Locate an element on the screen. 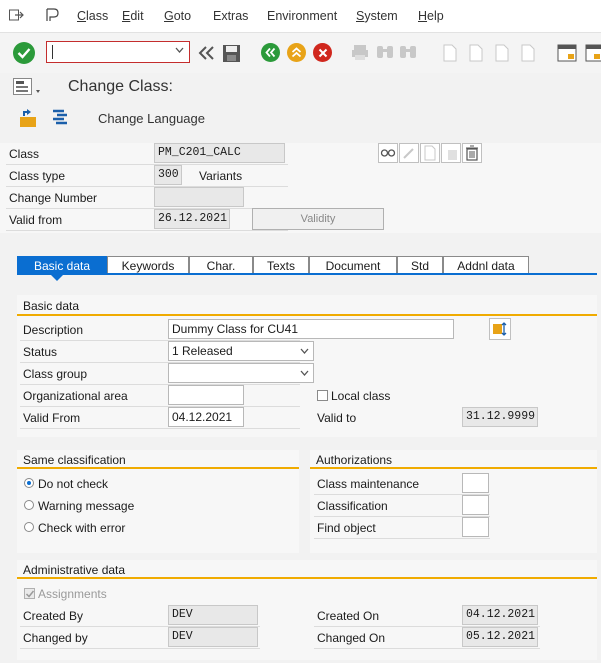  valid-to-label: Valid to is located at coordinates (337, 418).